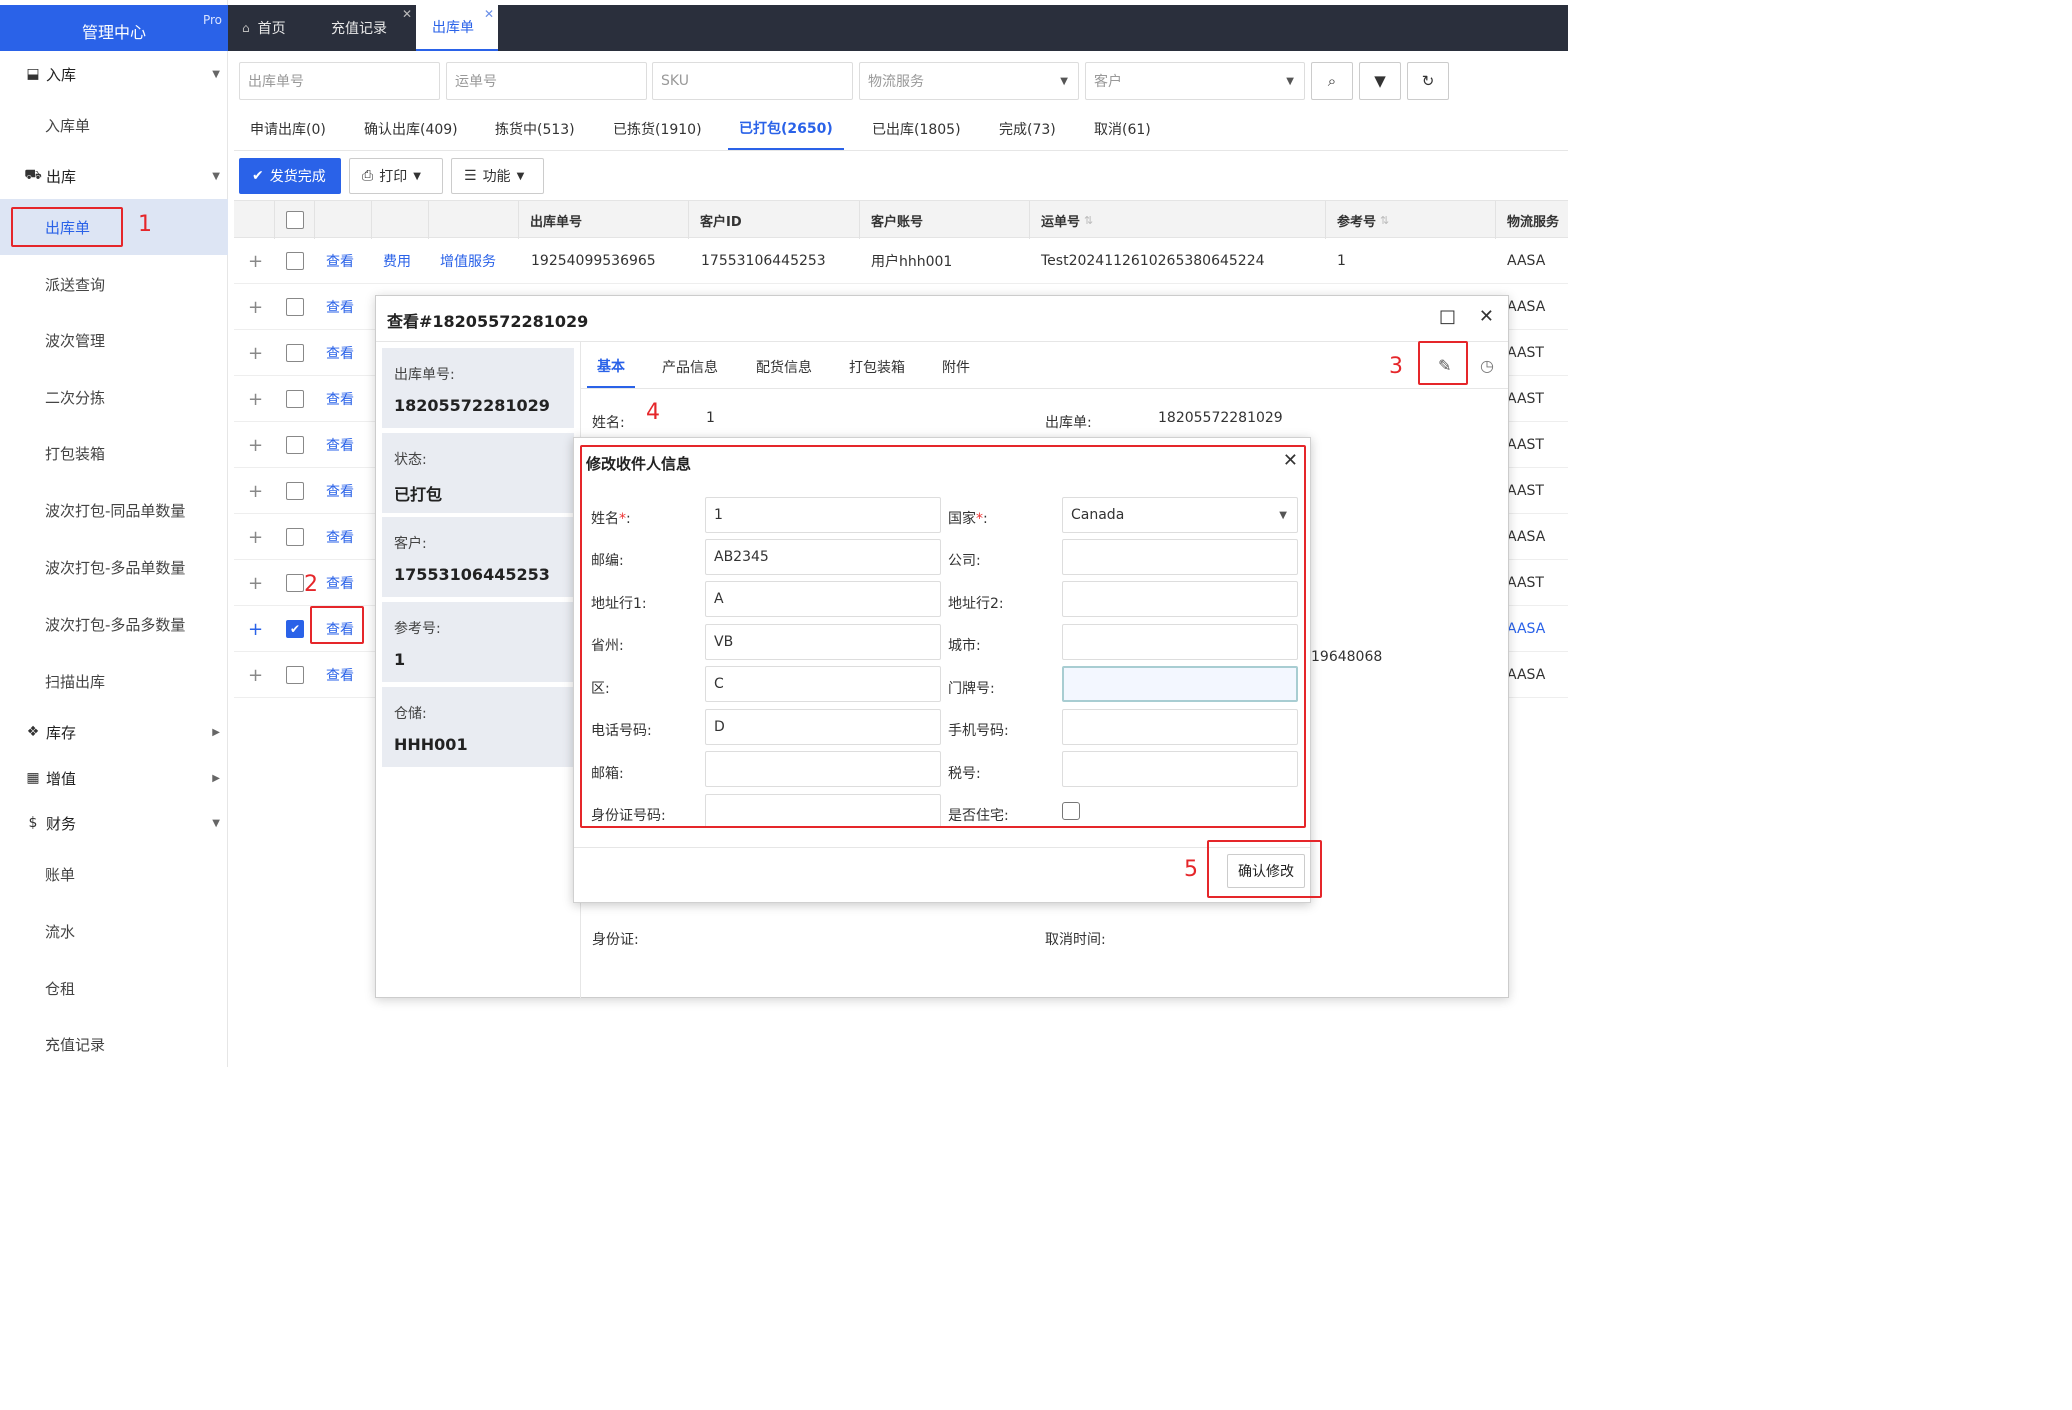 This screenshot has height=1410, width=2072. I want to click on nav-item-packing: 打包装箱, so click(114, 453).